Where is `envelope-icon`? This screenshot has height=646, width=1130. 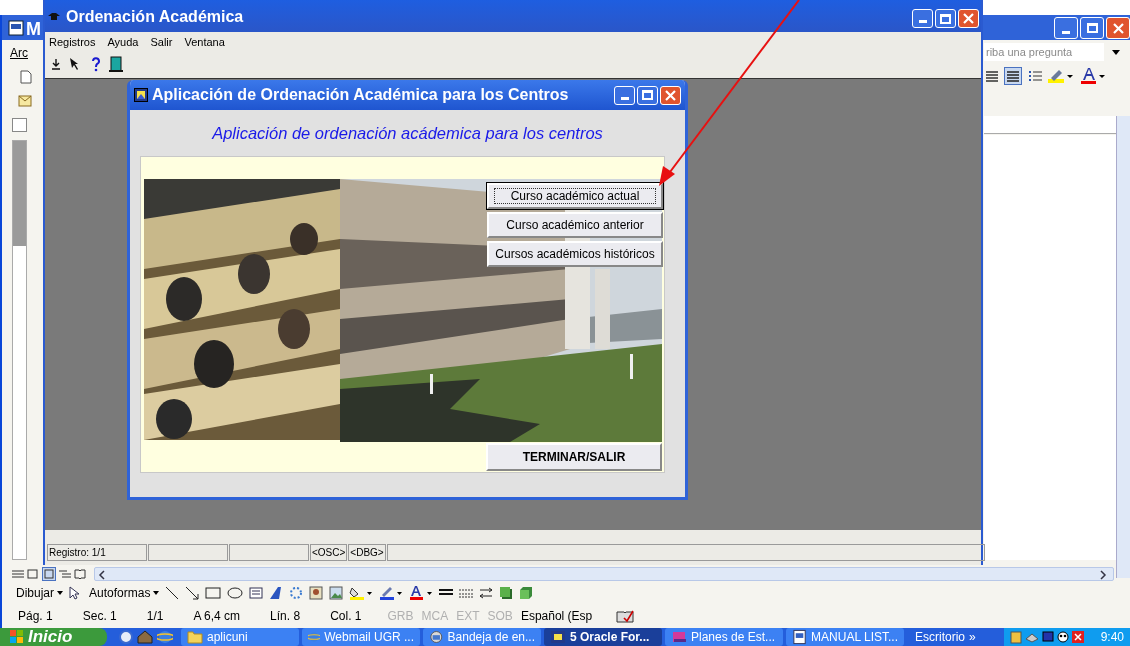 envelope-icon is located at coordinates (25, 101).